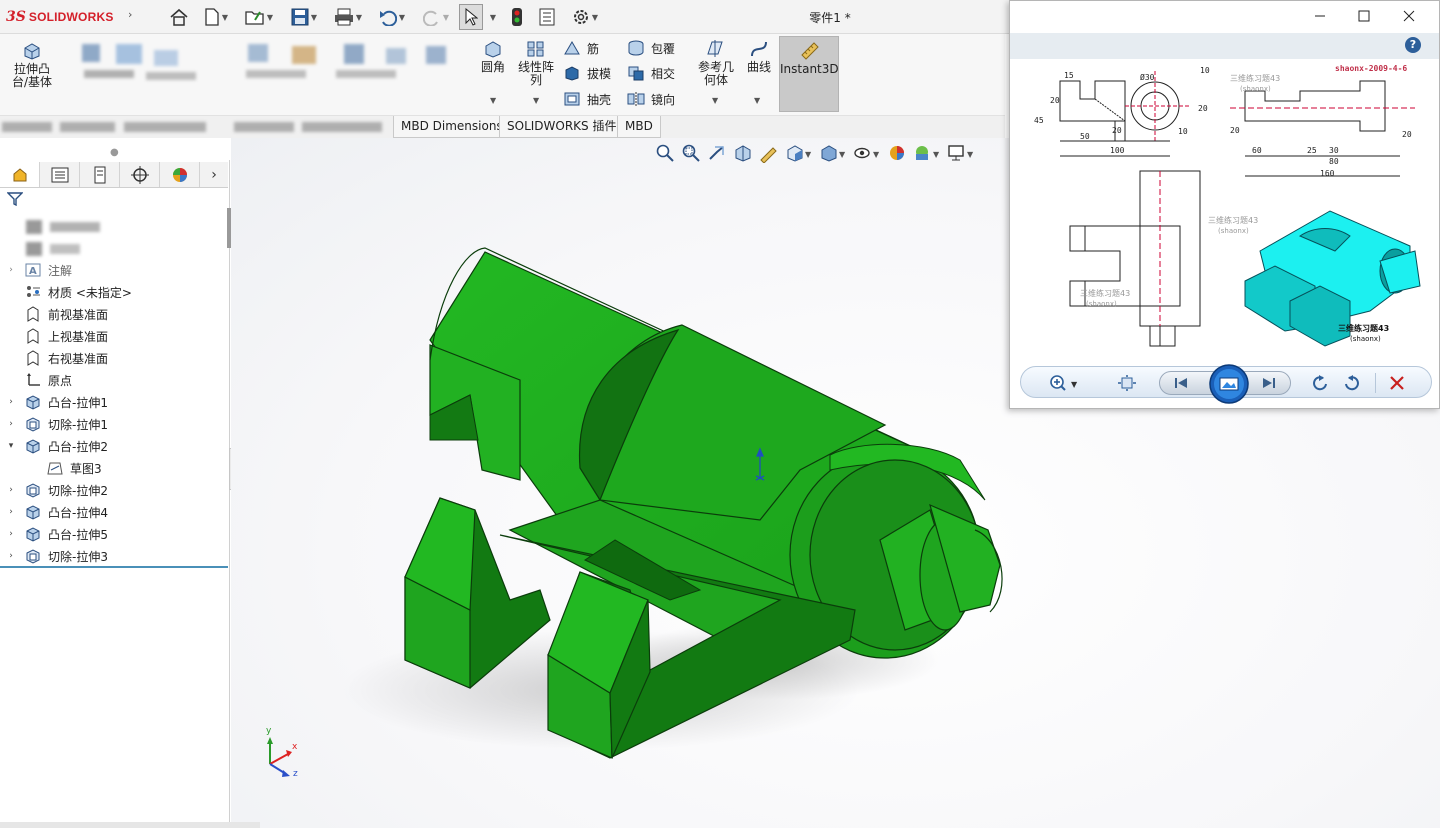 The width and height of the screenshot is (1440, 828). Describe the element at coordinates (114, 534) in the screenshot. I see `tree-item: › 凸台-拉伸5` at that location.